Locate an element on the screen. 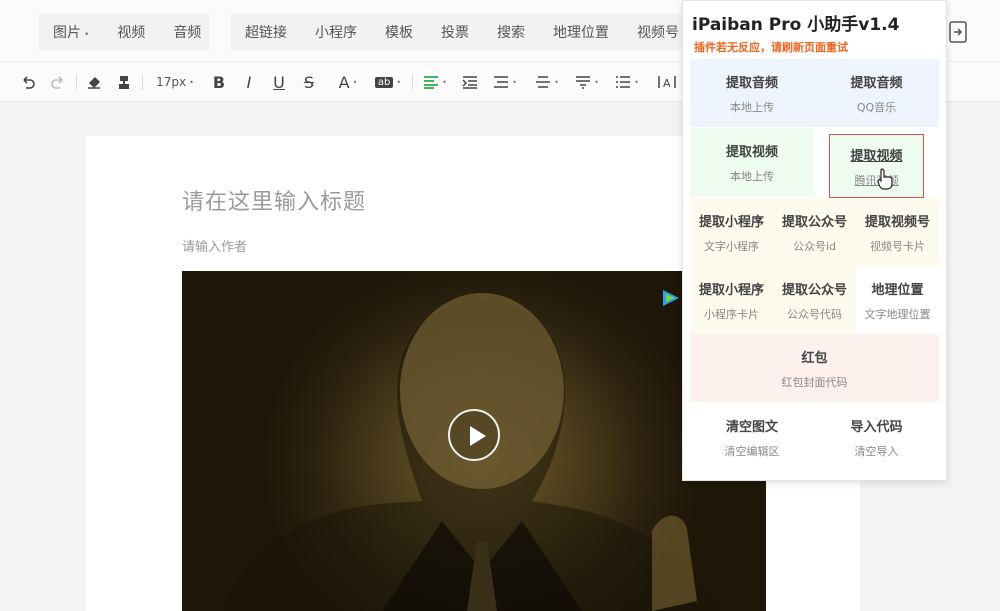  button-sublabel: 公众号id is located at coordinates (814, 246).